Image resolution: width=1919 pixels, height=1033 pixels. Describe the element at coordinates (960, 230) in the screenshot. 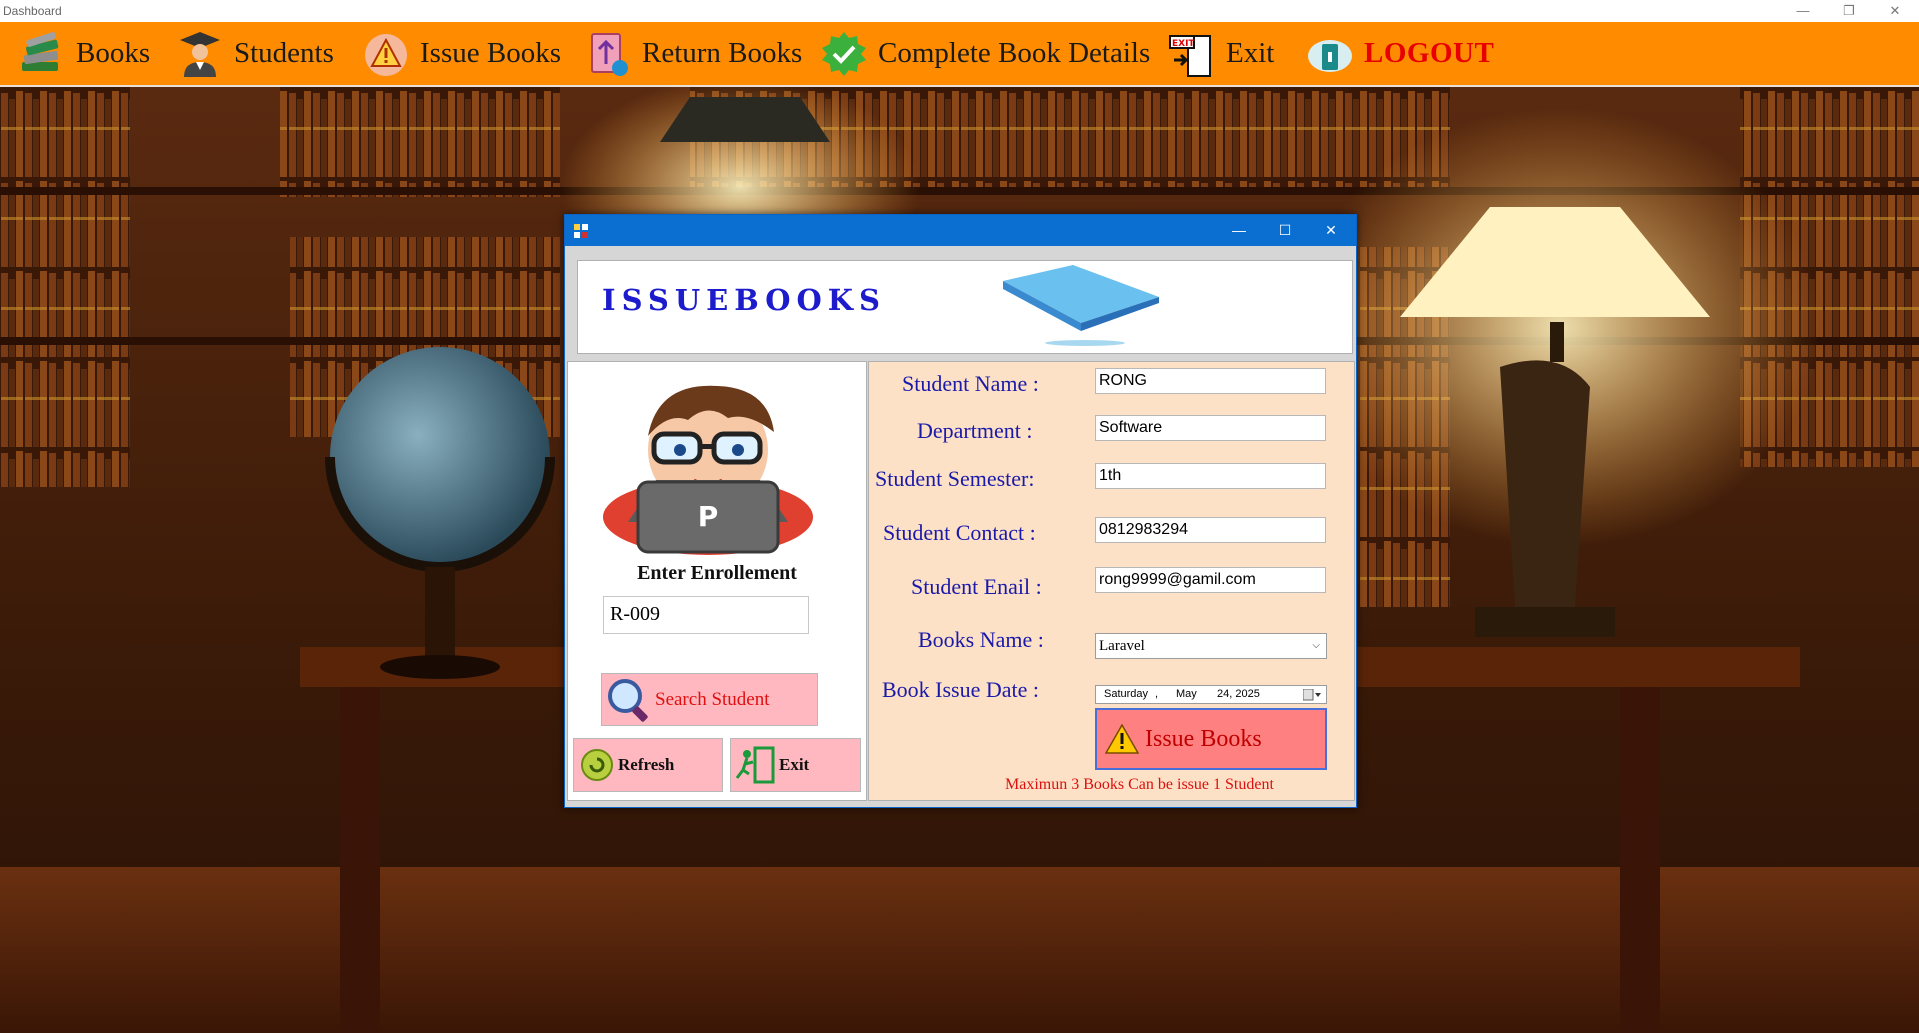

I see `dialog-titlebar: — ☐ ✕` at that location.